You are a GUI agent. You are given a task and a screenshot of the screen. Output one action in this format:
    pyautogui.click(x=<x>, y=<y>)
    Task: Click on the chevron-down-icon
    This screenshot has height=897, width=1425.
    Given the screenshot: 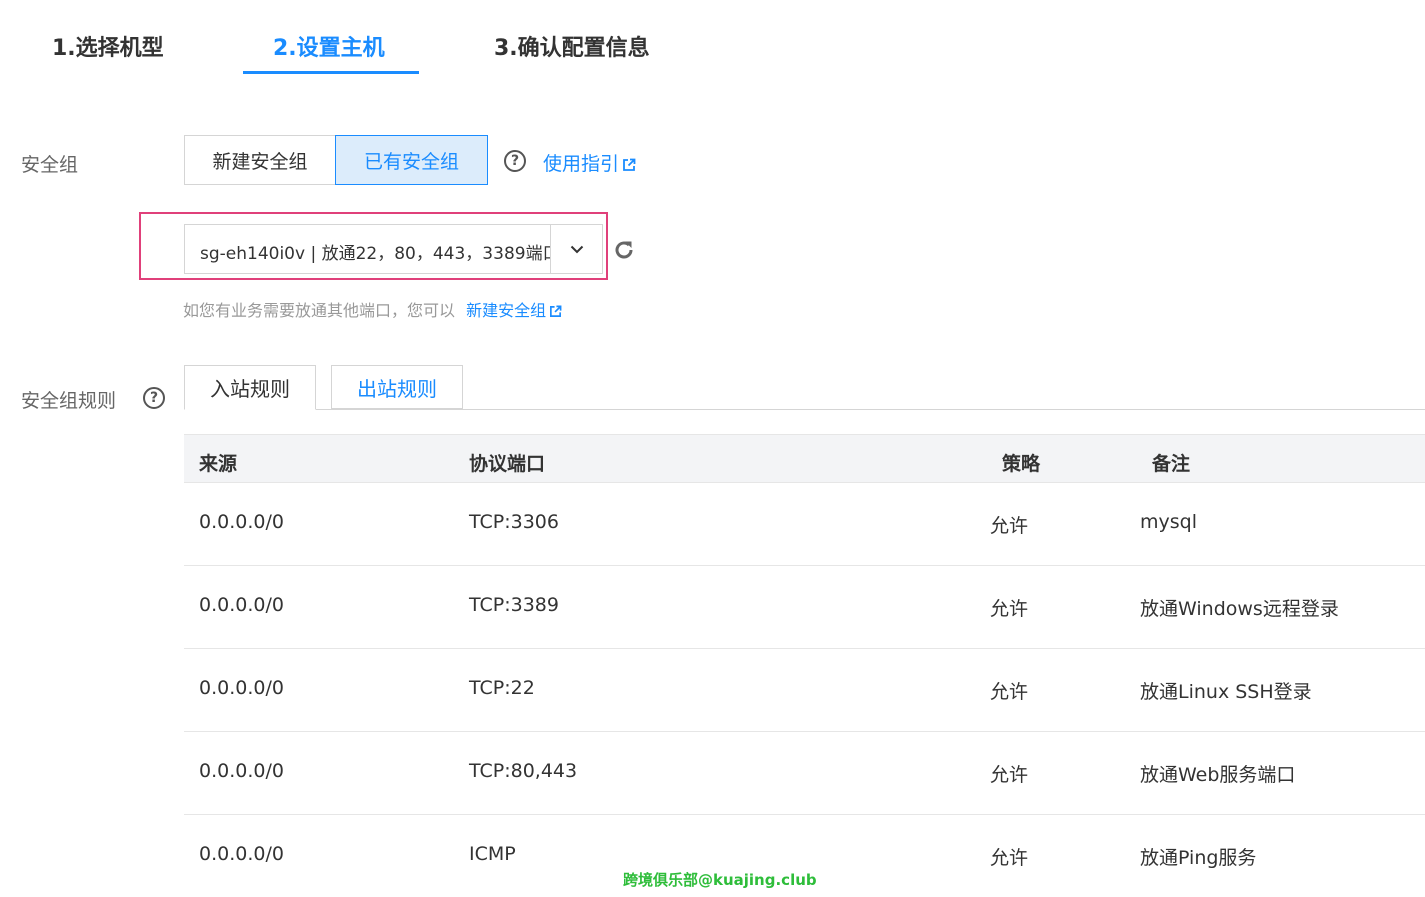 What is the action you would take?
    pyautogui.click(x=577, y=249)
    